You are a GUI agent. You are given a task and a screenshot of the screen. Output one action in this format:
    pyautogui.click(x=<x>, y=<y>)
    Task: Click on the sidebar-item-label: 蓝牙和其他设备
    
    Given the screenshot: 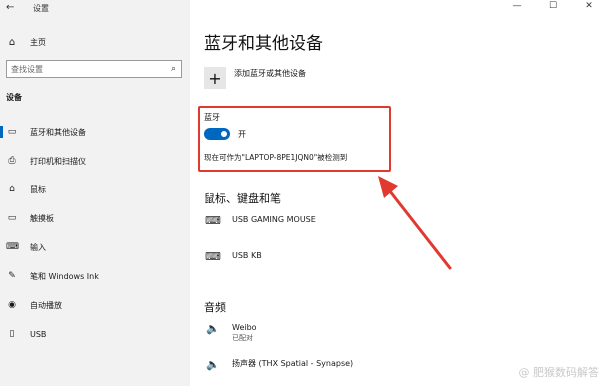 What is the action you would take?
    pyautogui.click(x=58, y=132)
    